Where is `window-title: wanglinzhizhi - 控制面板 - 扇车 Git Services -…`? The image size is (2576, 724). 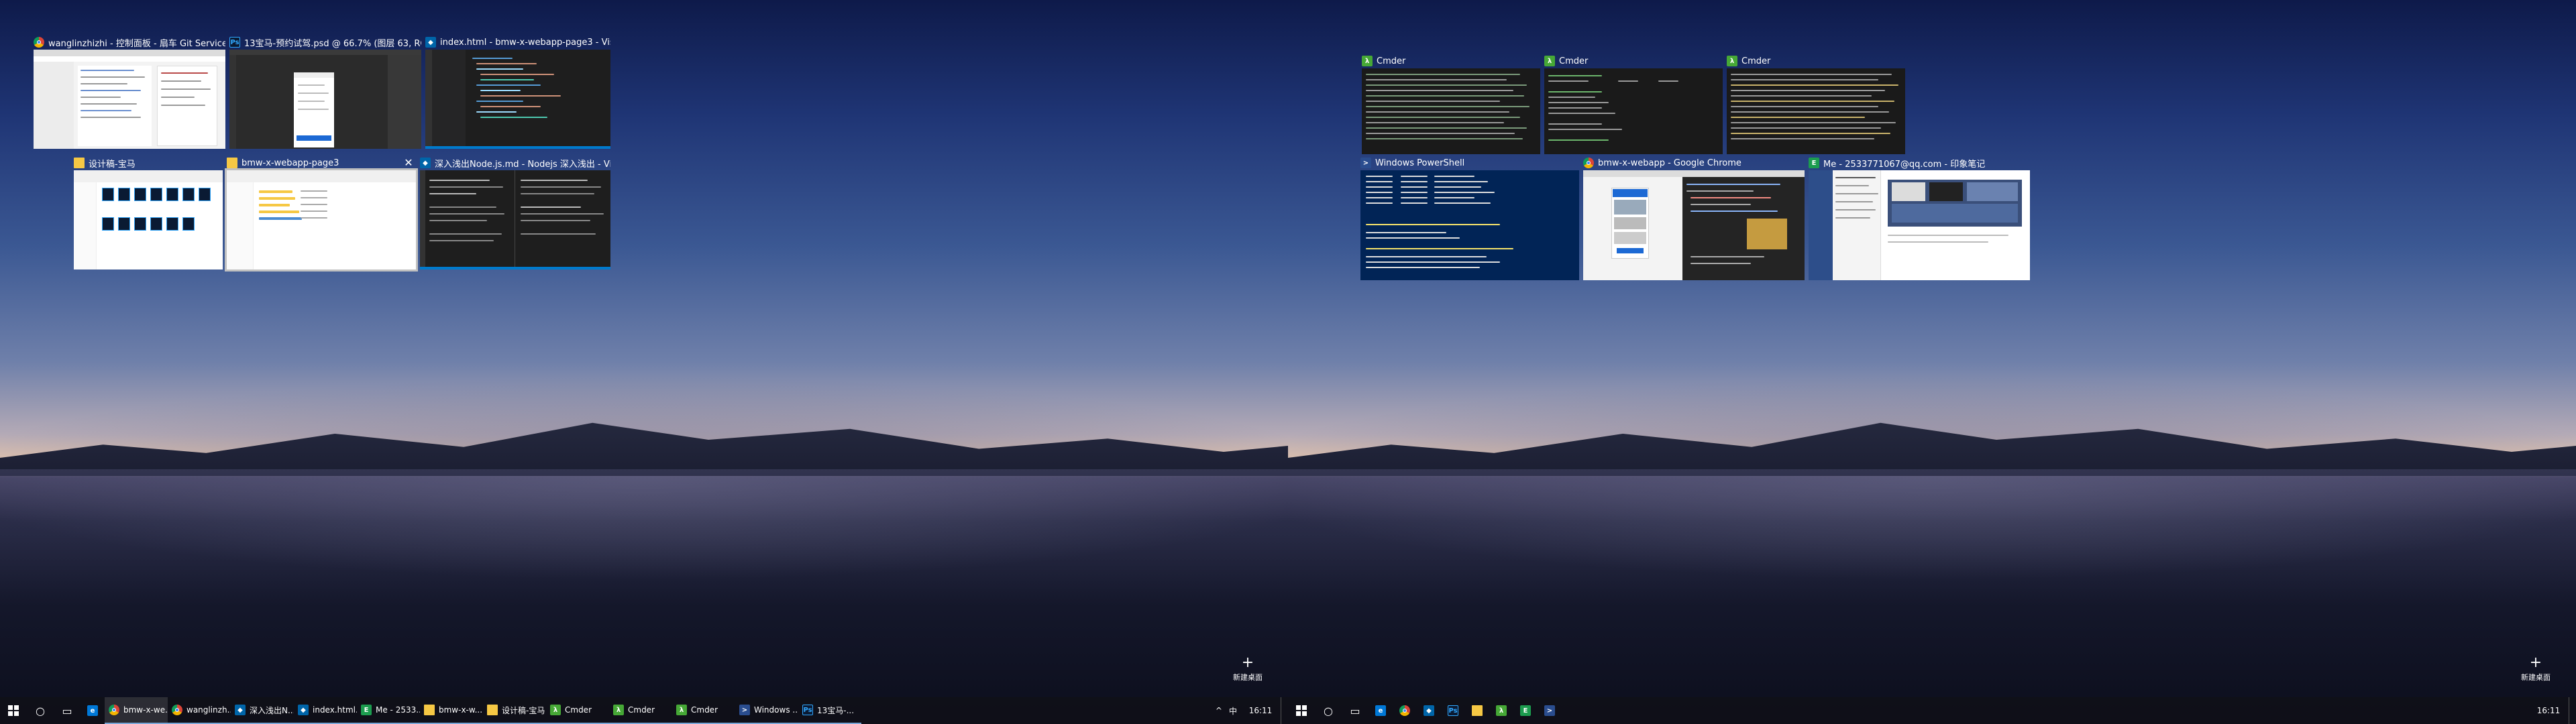
window-title: wanglinzhizhi - 控制面板 - 扇车 Git Services -… is located at coordinates (136, 43).